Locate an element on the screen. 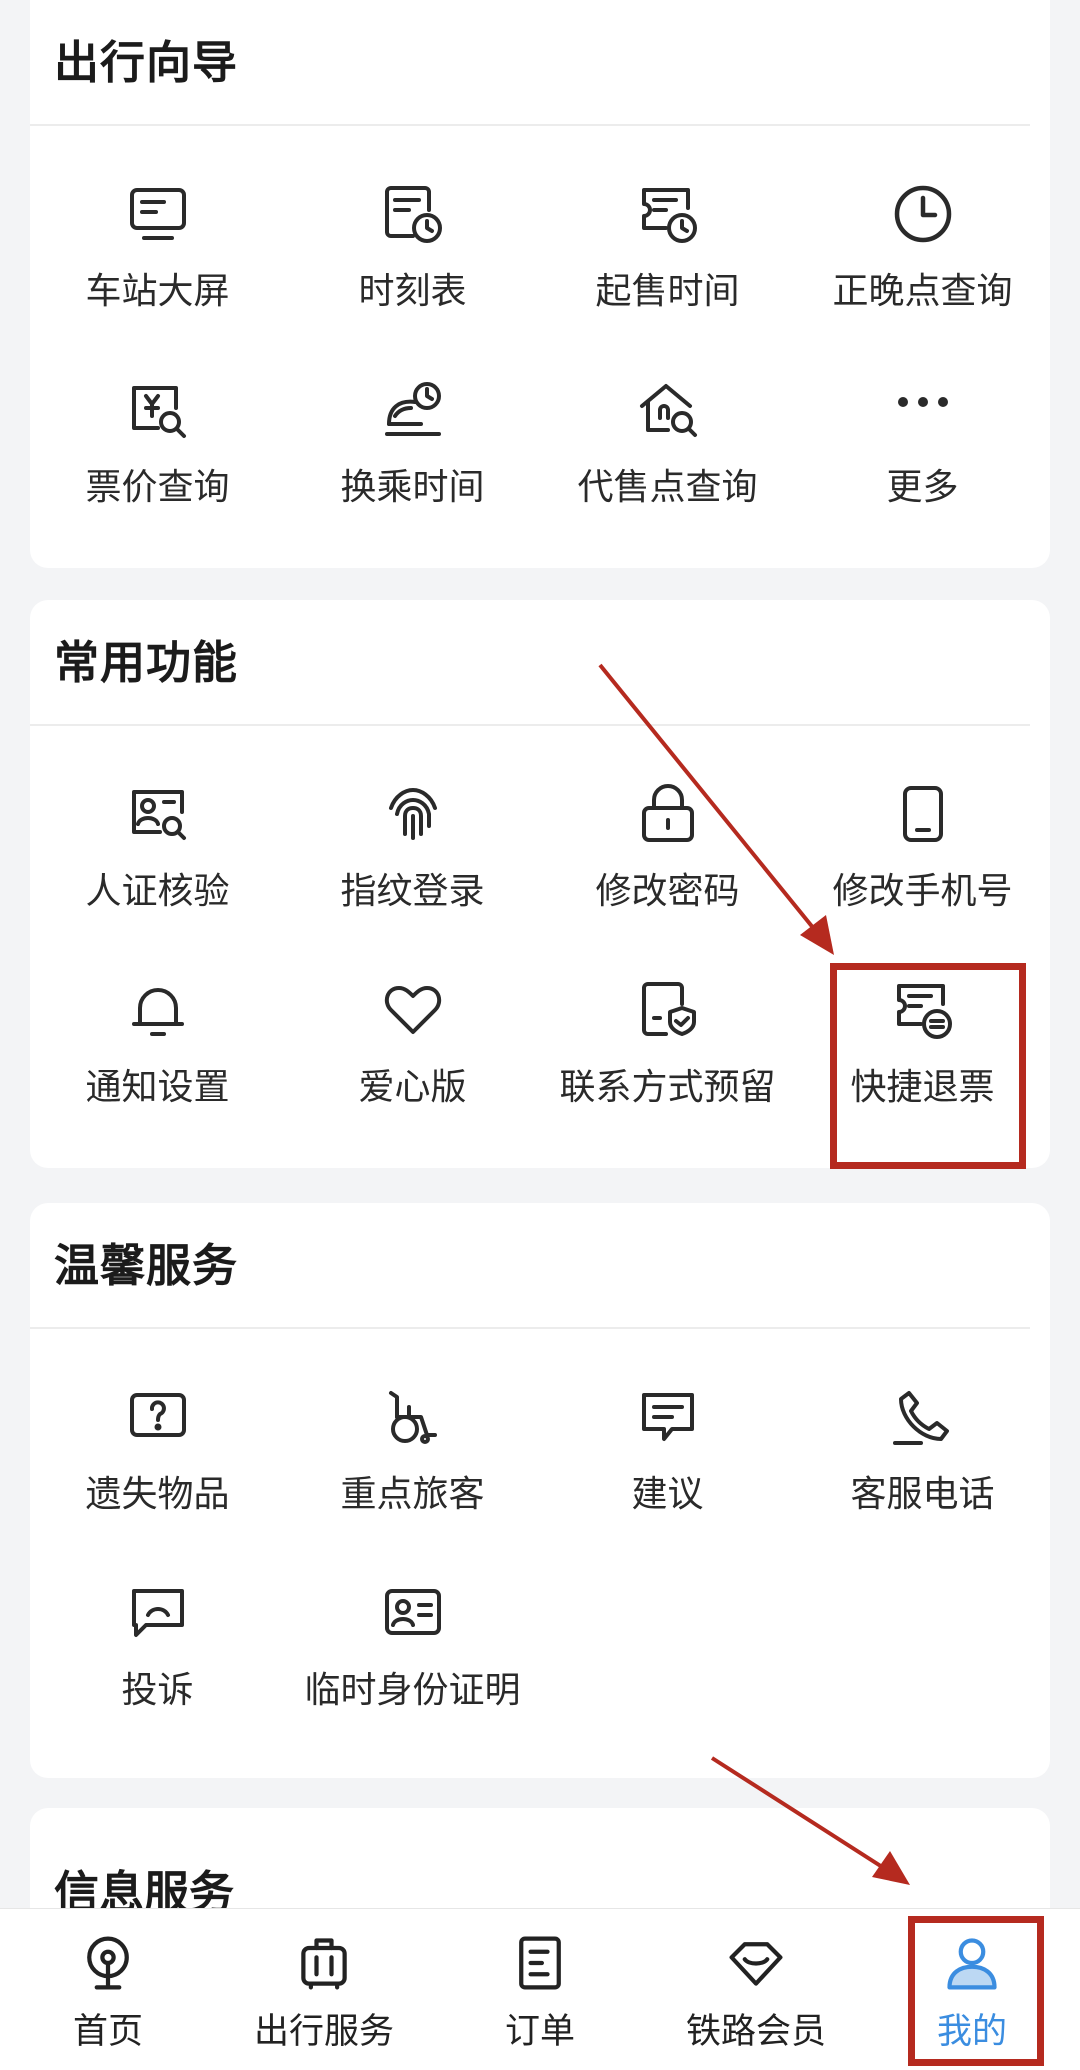  tab-label: 订单 is located at coordinates (539, 2032).